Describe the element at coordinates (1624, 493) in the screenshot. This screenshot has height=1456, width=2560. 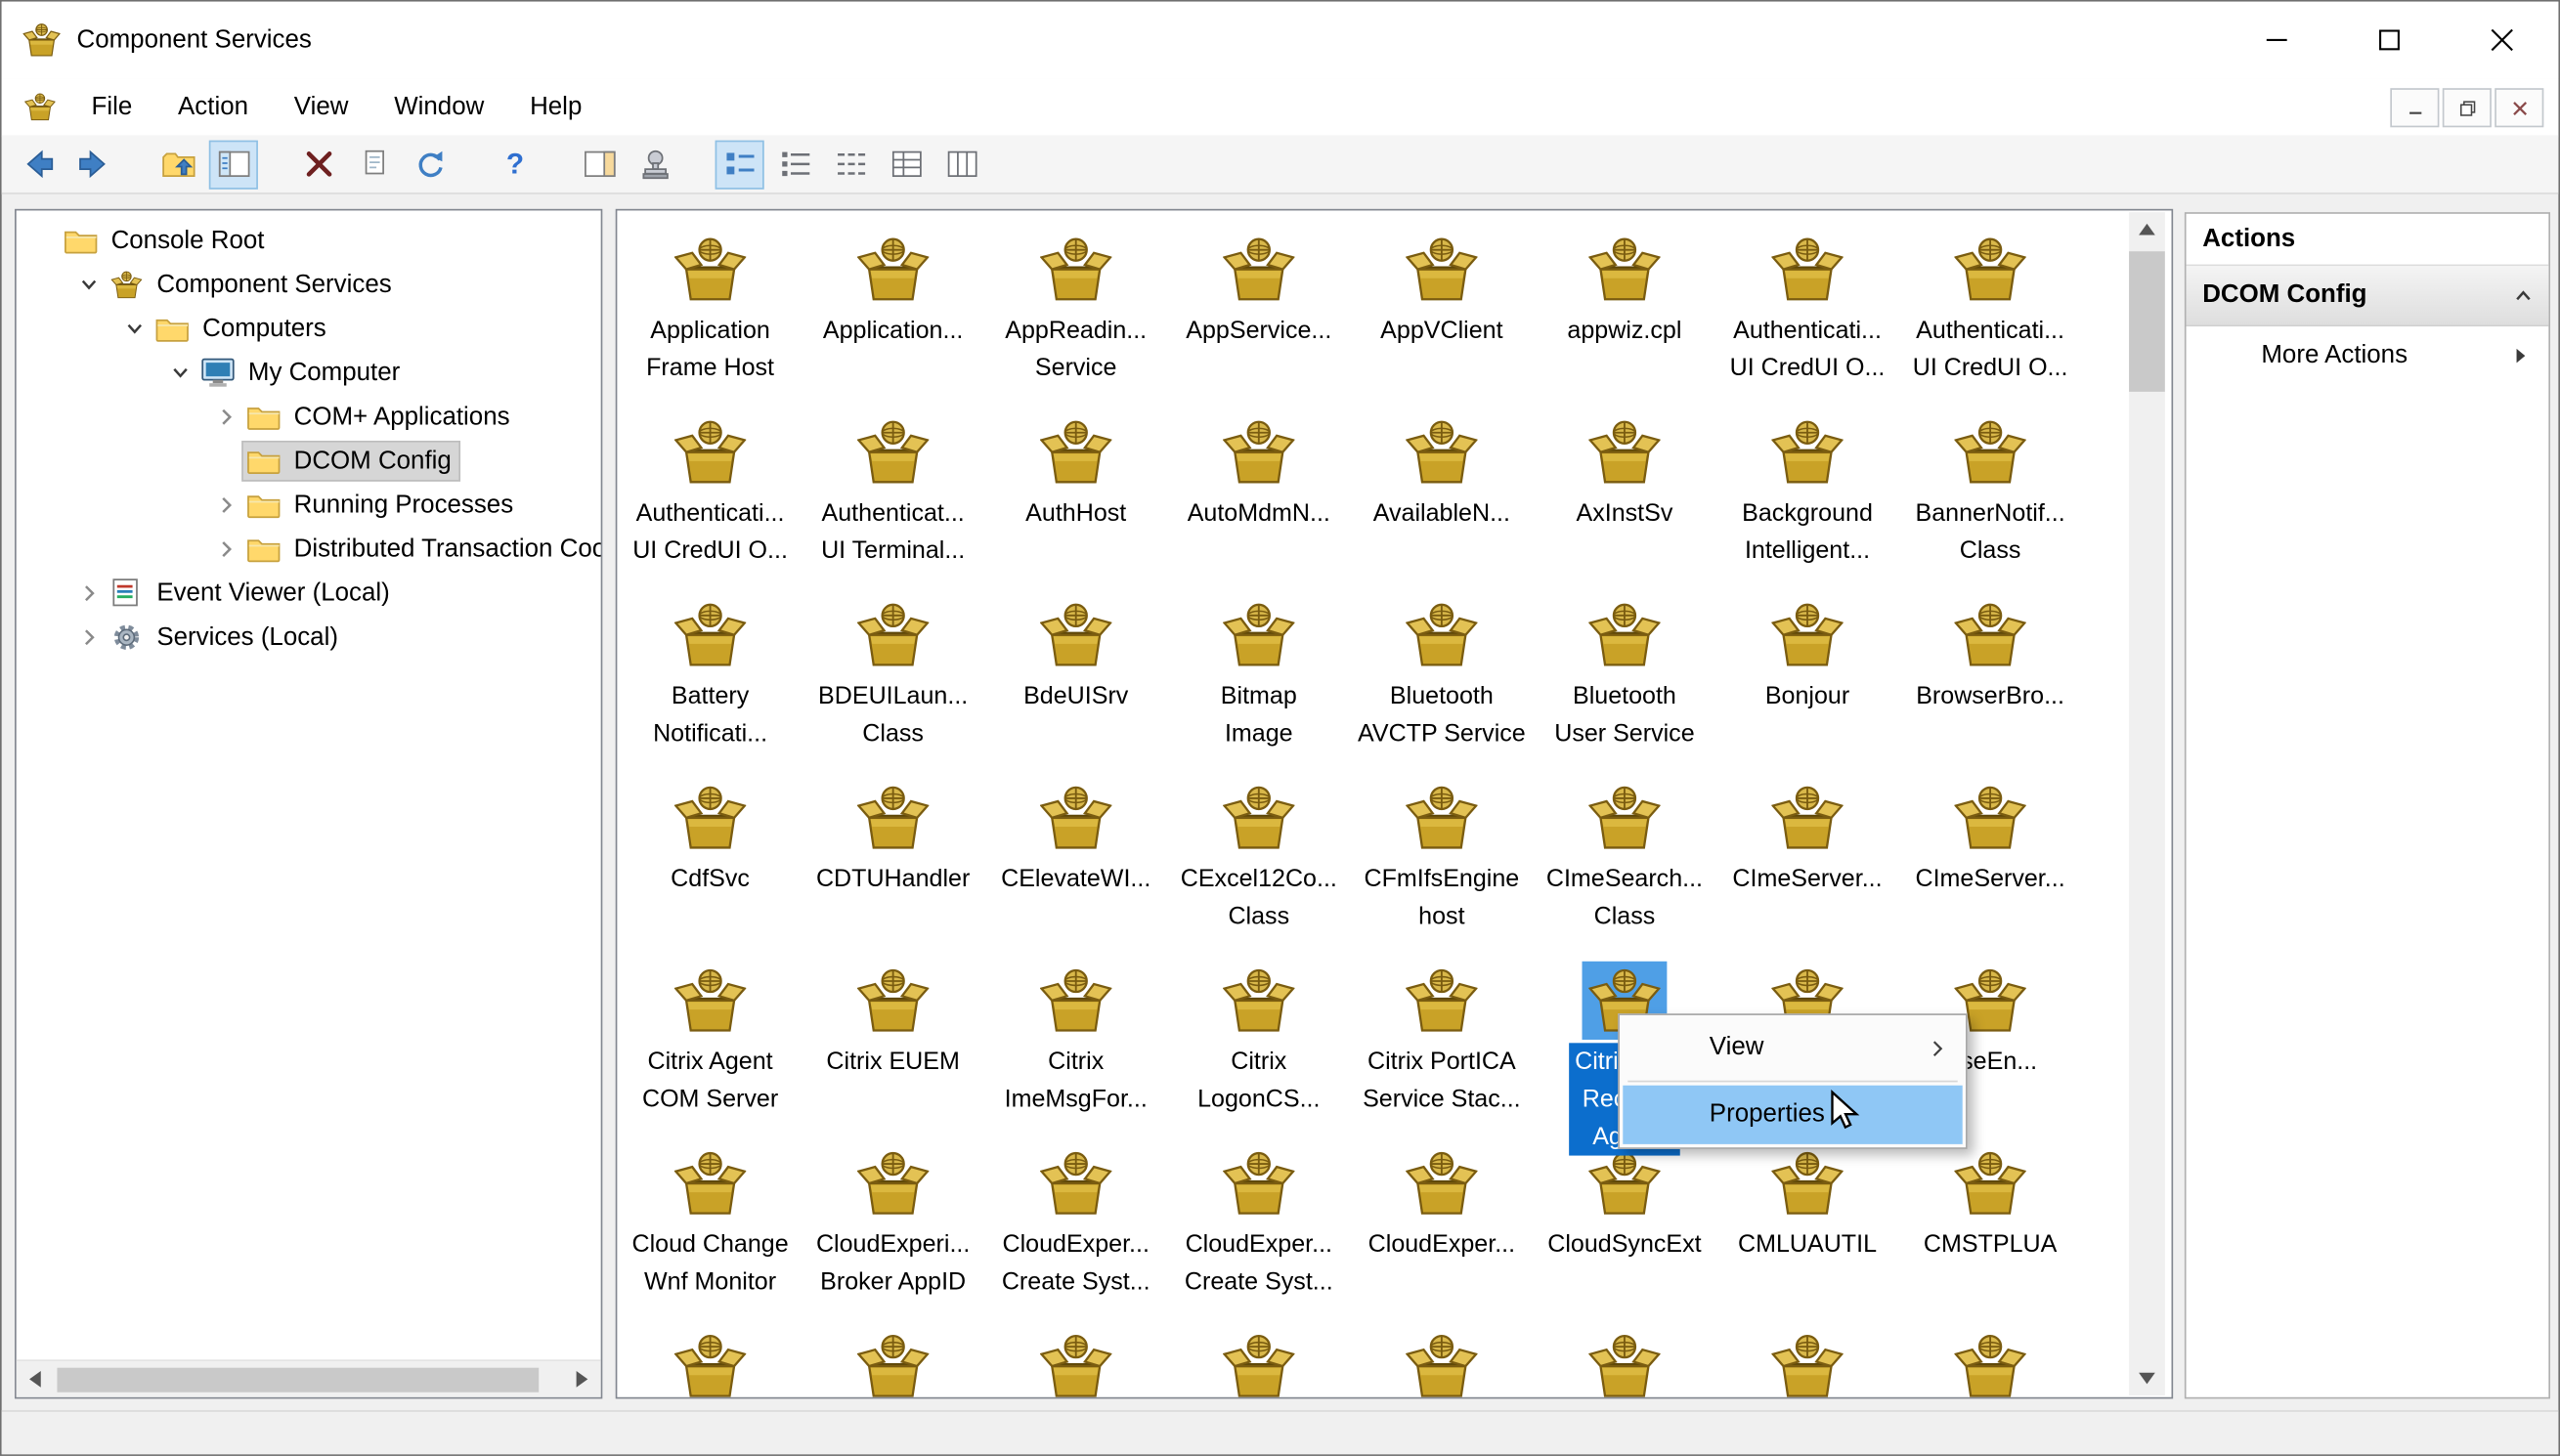
I see `dcom-item-axinstsv: AxInstSv` at that location.